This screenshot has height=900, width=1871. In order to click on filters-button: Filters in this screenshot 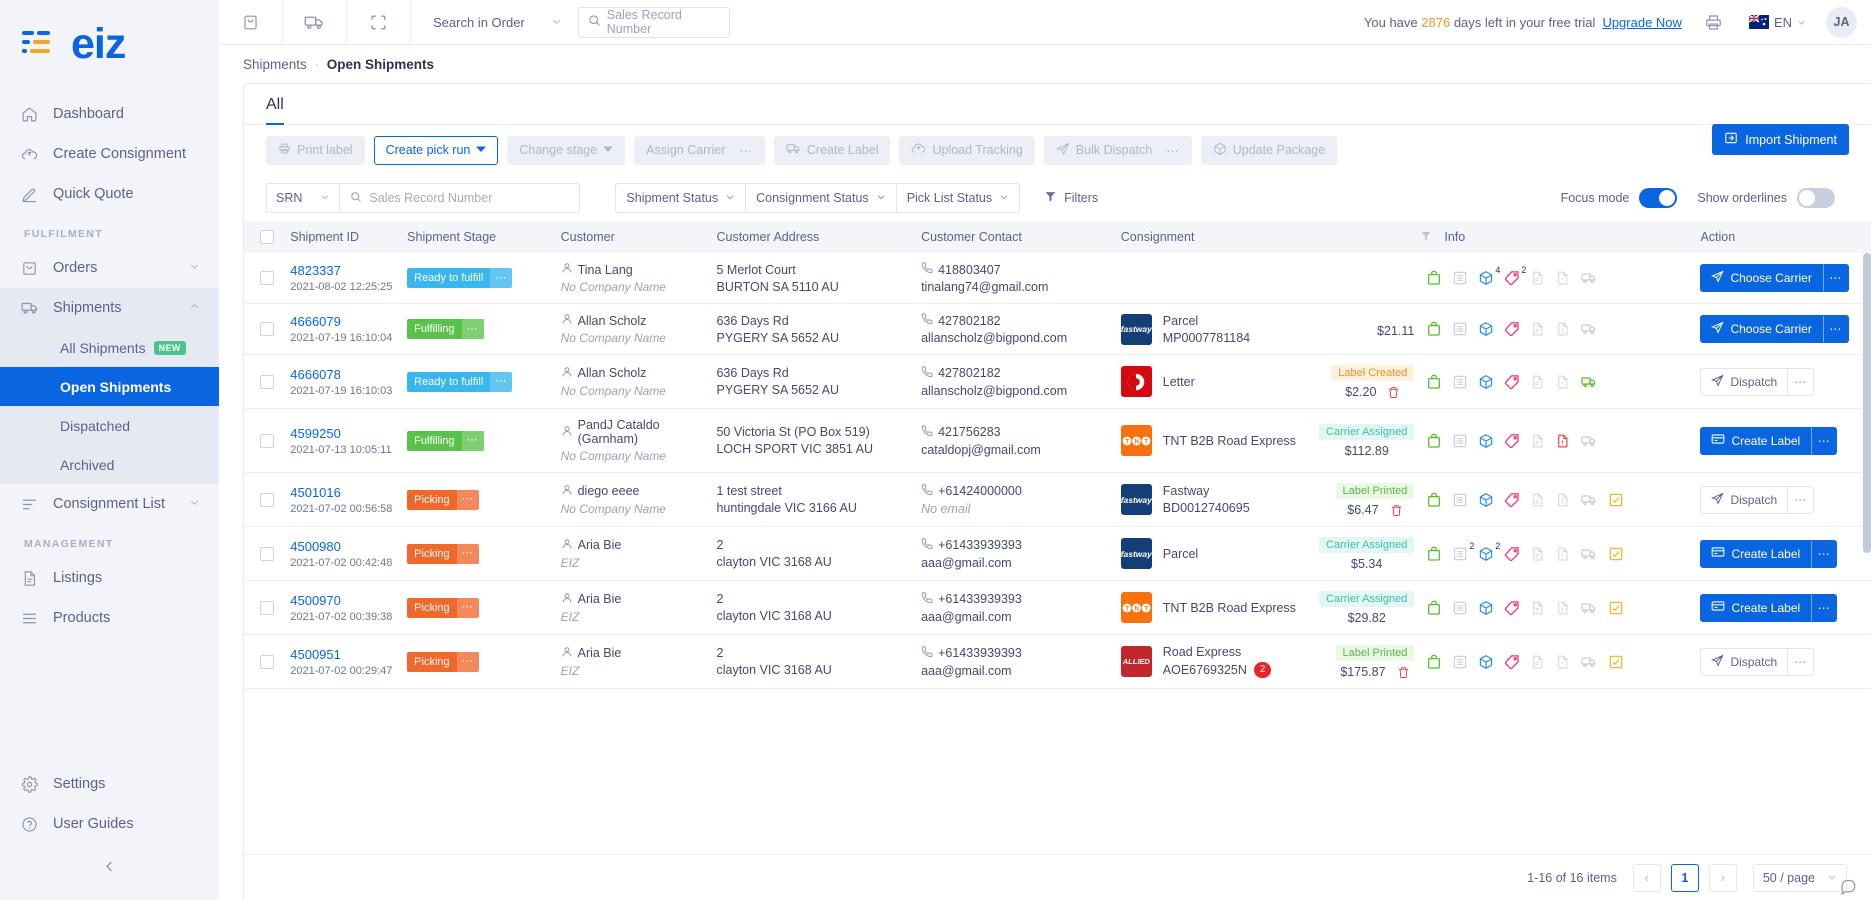, I will do `click(1071, 198)`.